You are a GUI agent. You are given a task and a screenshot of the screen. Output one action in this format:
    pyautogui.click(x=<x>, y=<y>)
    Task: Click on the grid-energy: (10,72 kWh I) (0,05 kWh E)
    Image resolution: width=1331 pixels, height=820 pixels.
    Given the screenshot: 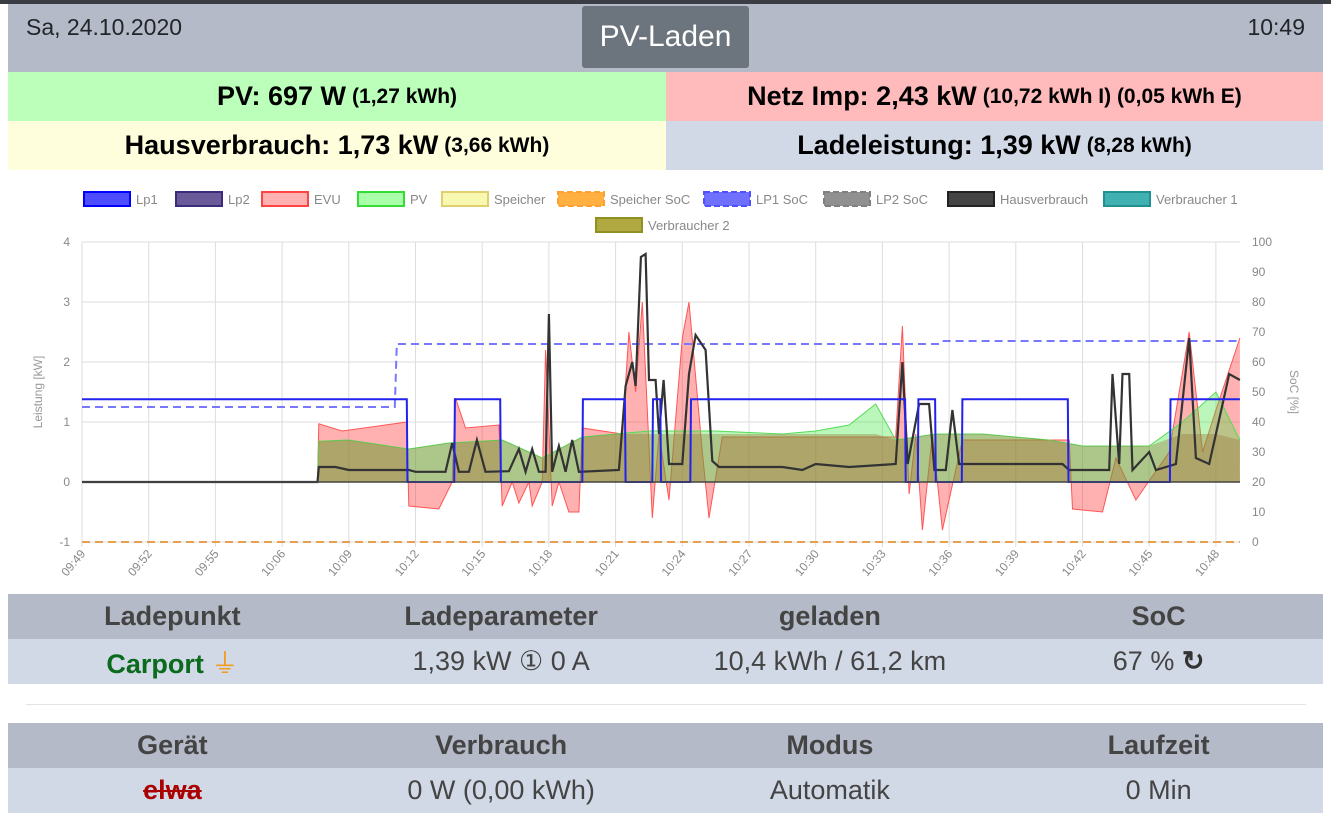 What is the action you would take?
    pyautogui.click(x=1112, y=96)
    